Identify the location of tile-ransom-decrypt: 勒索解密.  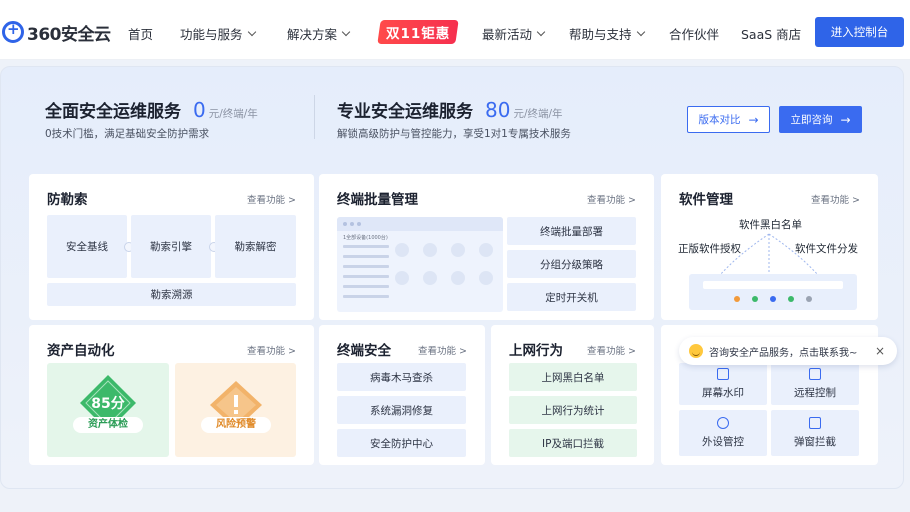
(255, 246).